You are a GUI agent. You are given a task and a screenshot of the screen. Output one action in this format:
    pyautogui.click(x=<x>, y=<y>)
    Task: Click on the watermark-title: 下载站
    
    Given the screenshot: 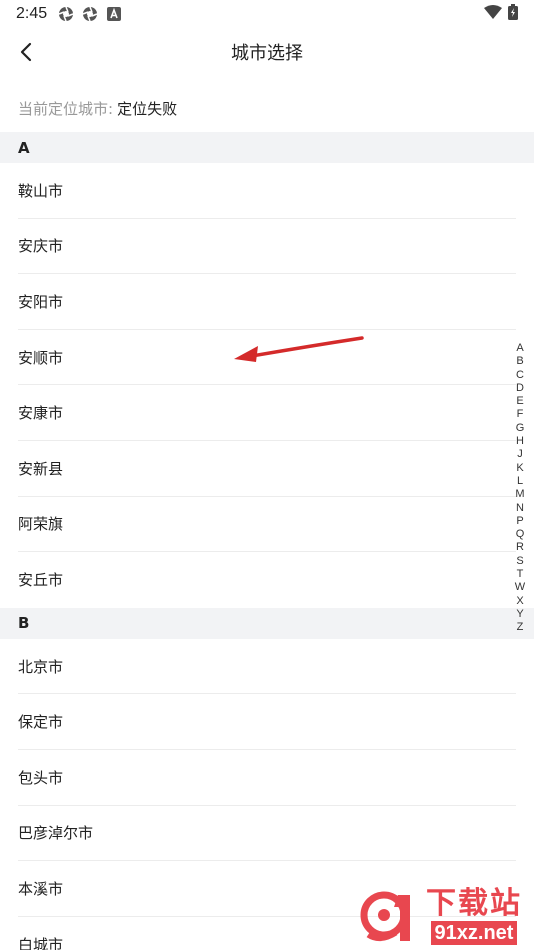 What is the action you would take?
    pyautogui.click(x=474, y=903)
    